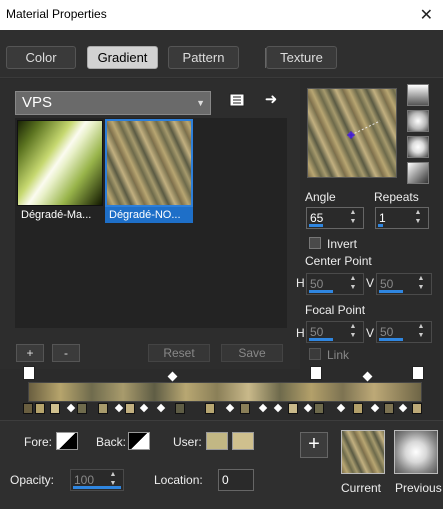  I want to click on focal-h-bar, so click(321, 339).